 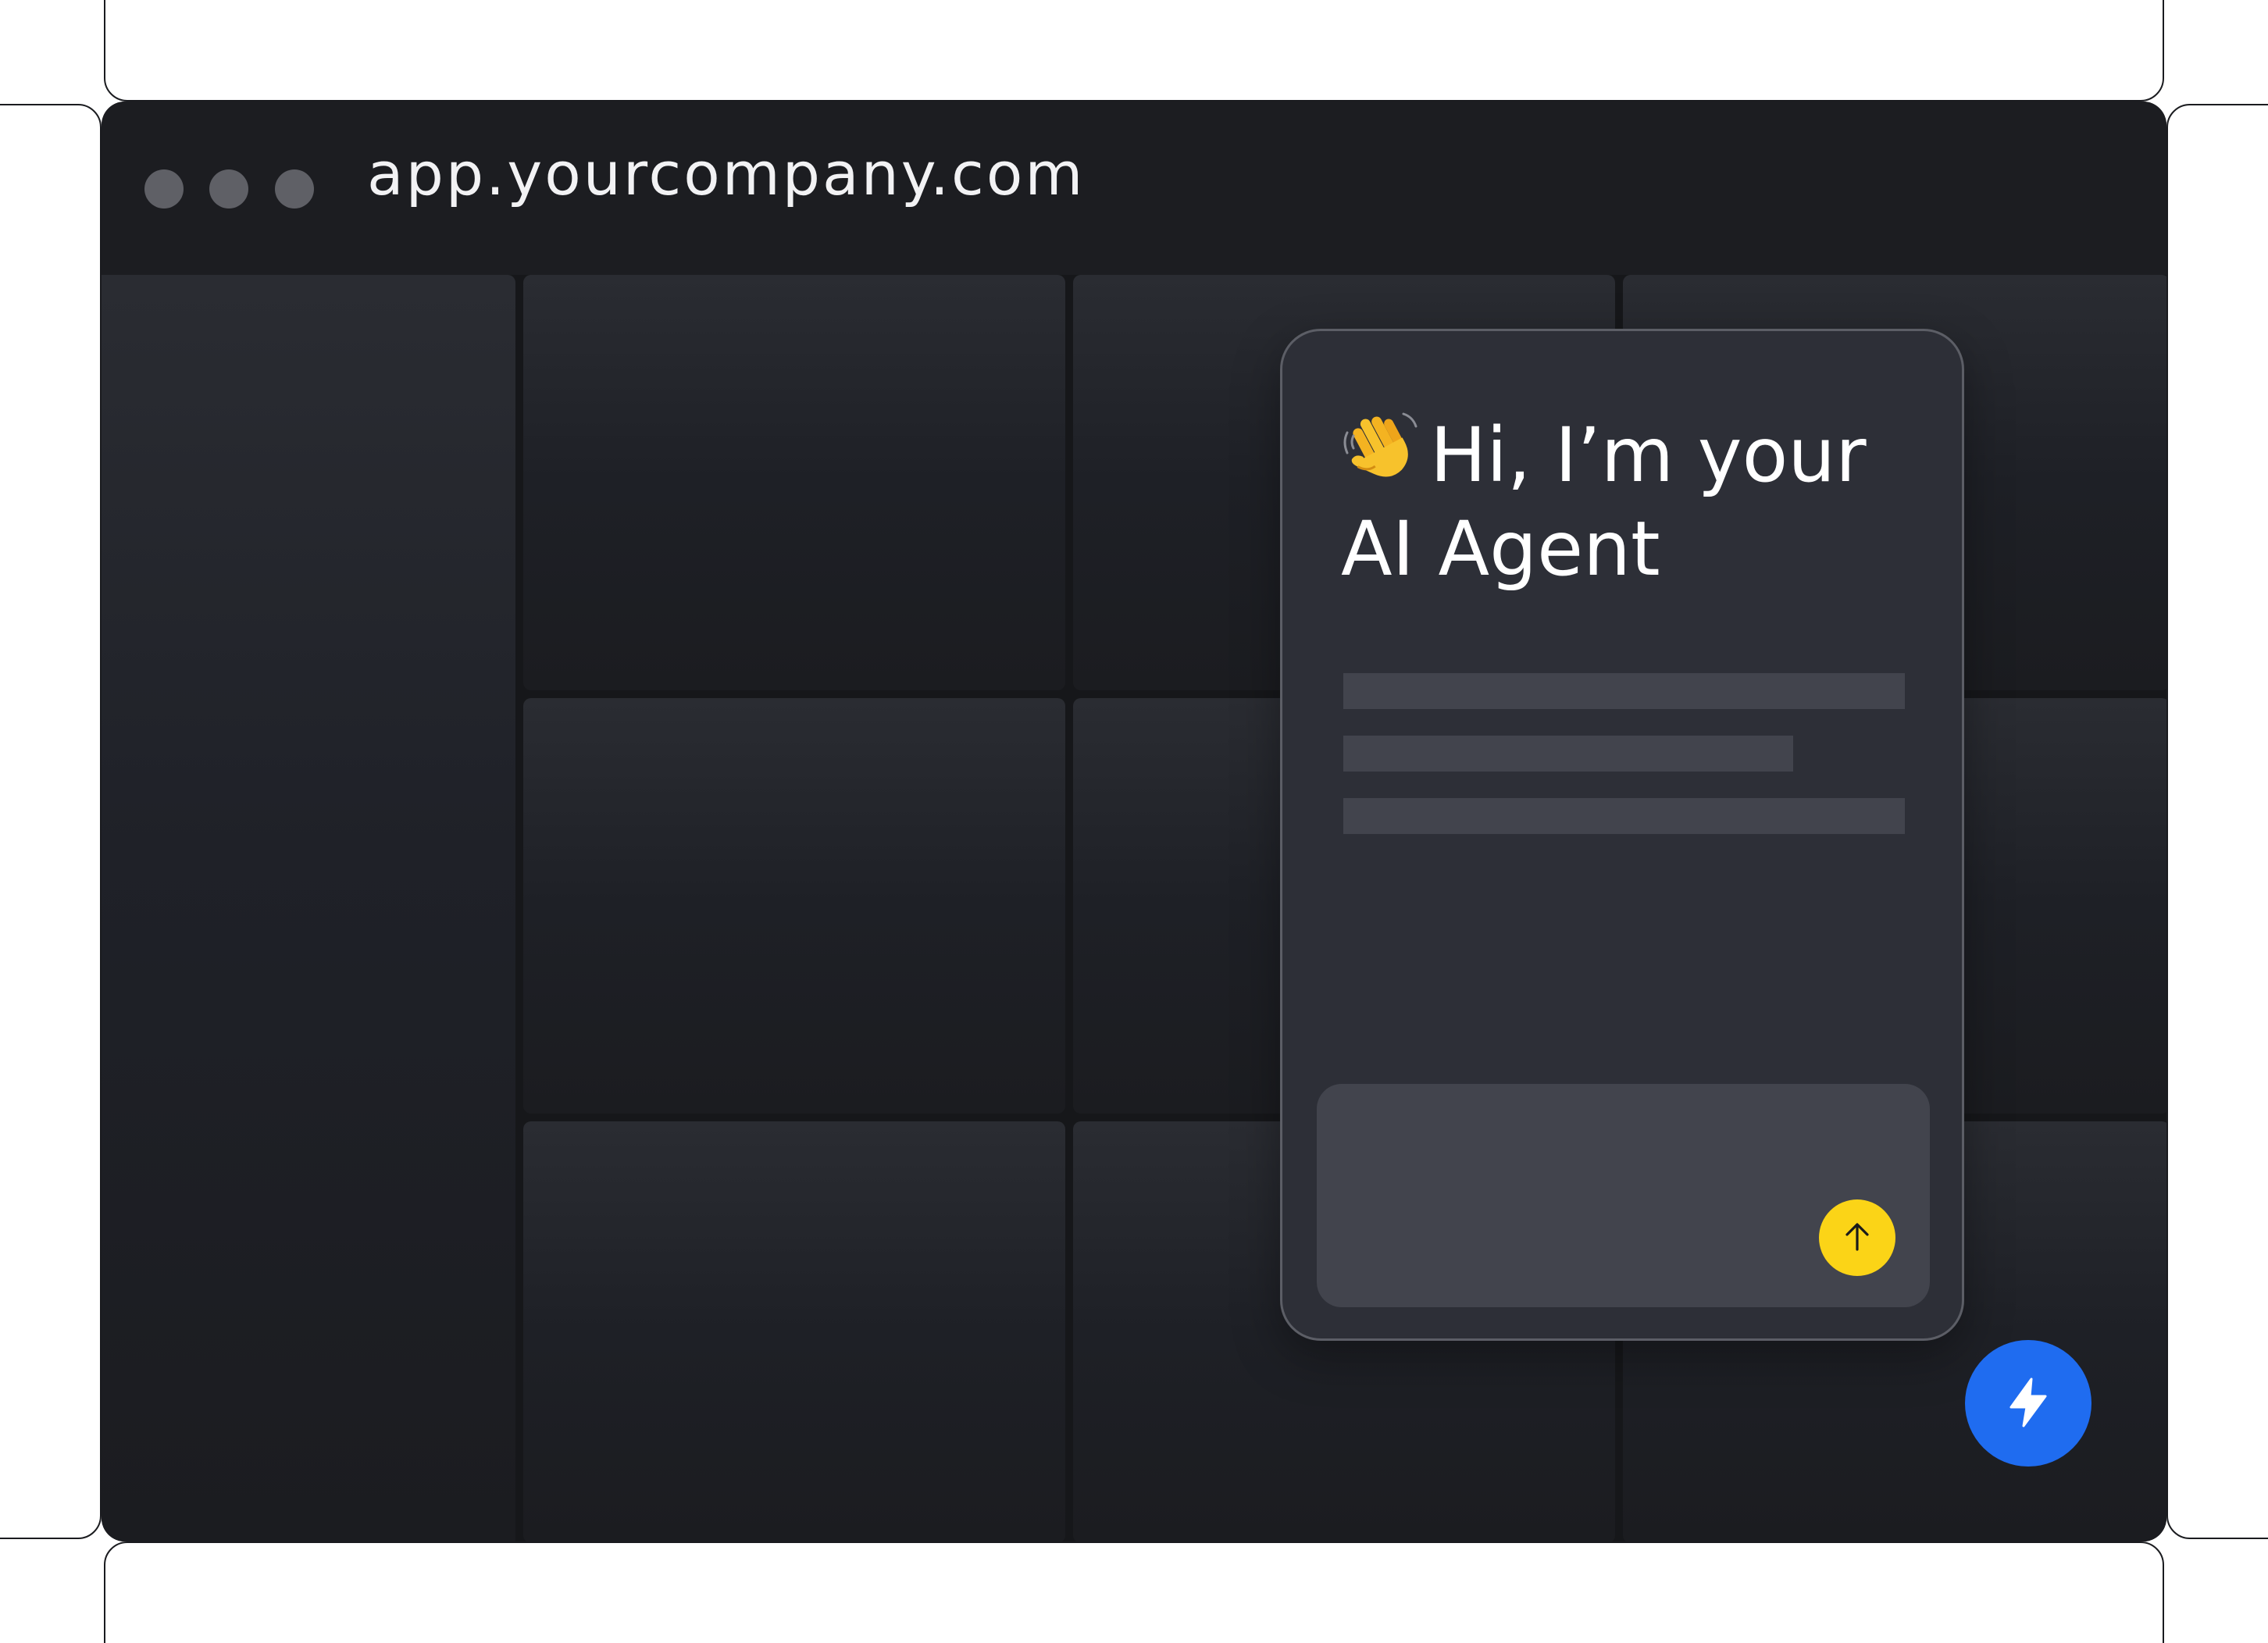 I want to click on greeting-heading: Hi, I’m your AI Agent, so click(x=1622, y=501).